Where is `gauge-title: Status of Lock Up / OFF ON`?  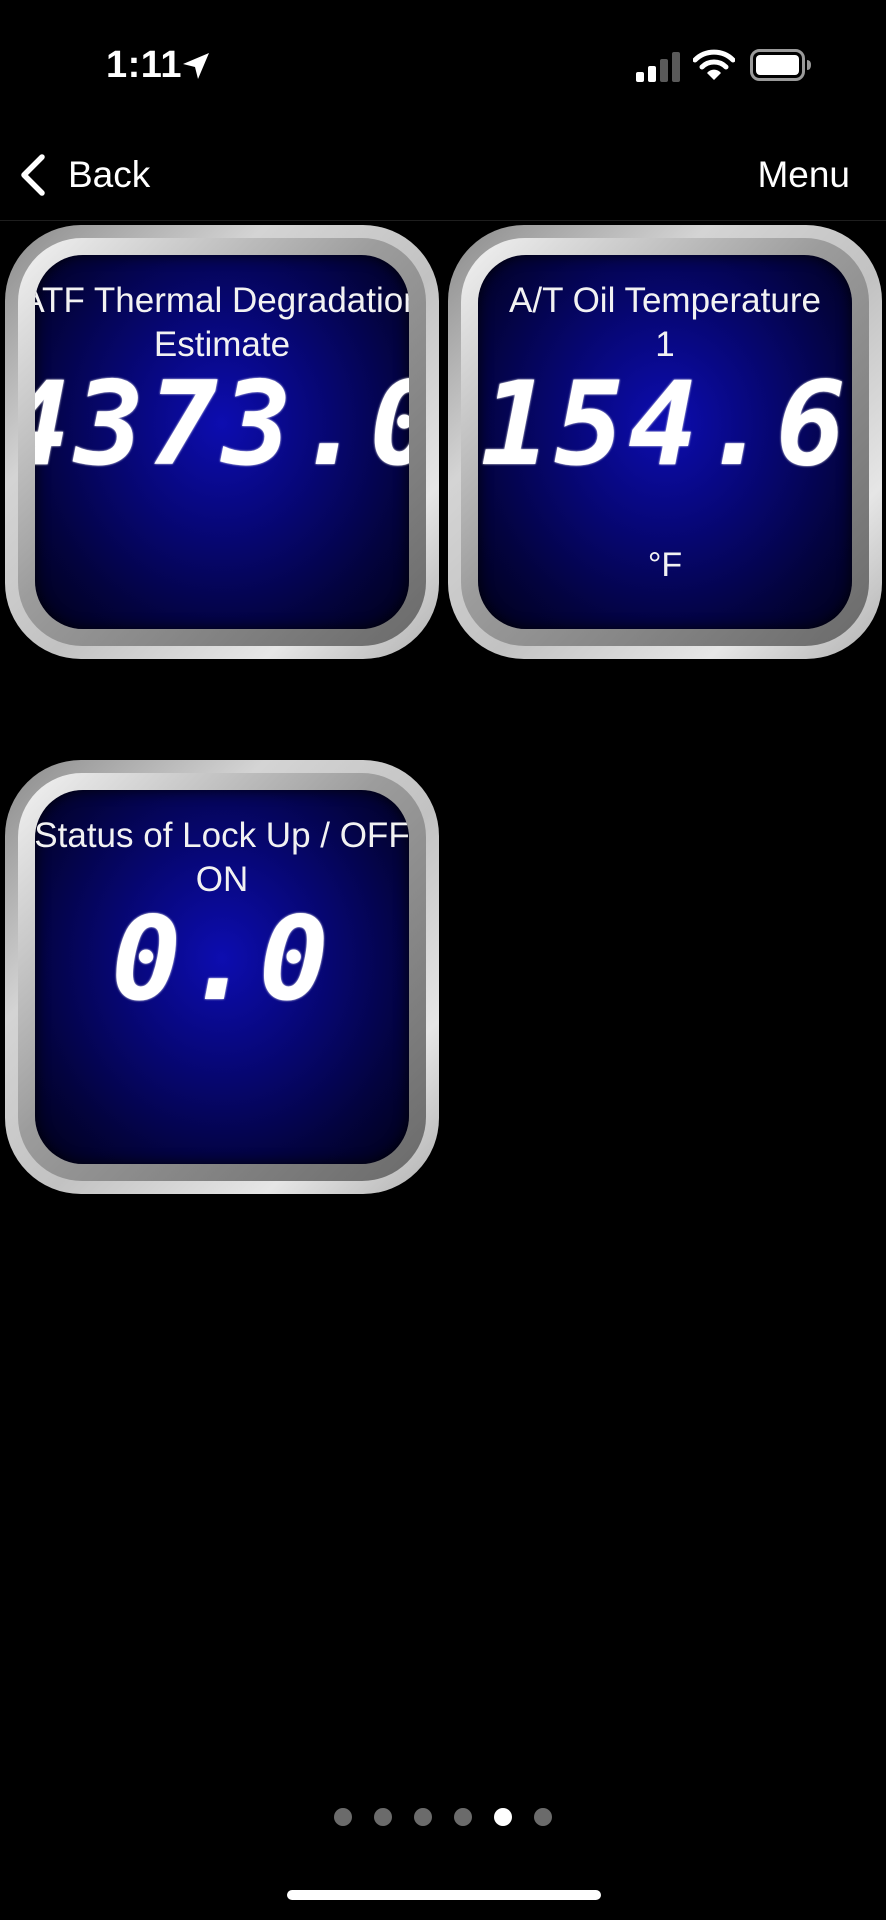
gauge-title: Status of Lock Up / OFF ON is located at coordinates (222, 858).